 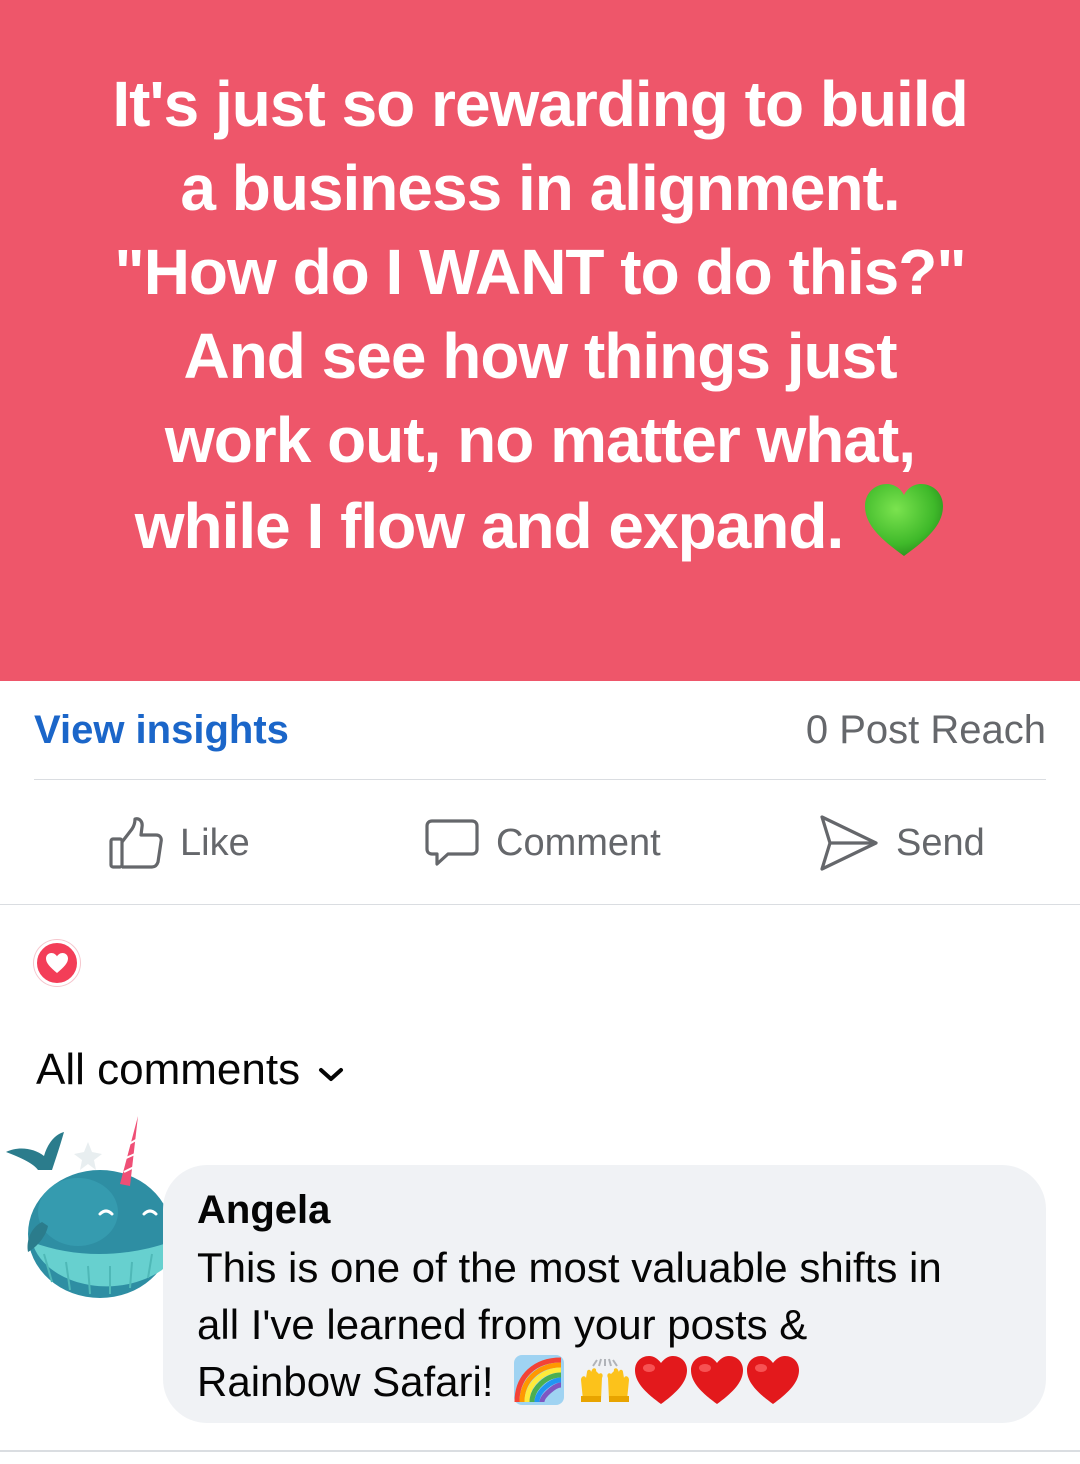 What do you see at coordinates (904, 530) in the screenshot?
I see `green-heart-icon` at bounding box center [904, 530].